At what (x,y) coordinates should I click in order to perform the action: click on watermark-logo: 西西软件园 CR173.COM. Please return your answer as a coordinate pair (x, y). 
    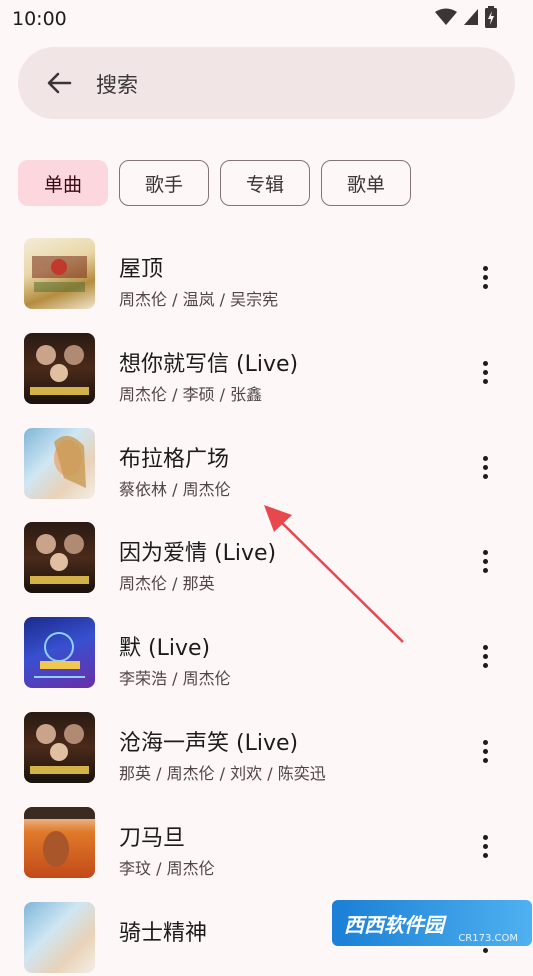
    Looking at the image, I should click on (432, 923).